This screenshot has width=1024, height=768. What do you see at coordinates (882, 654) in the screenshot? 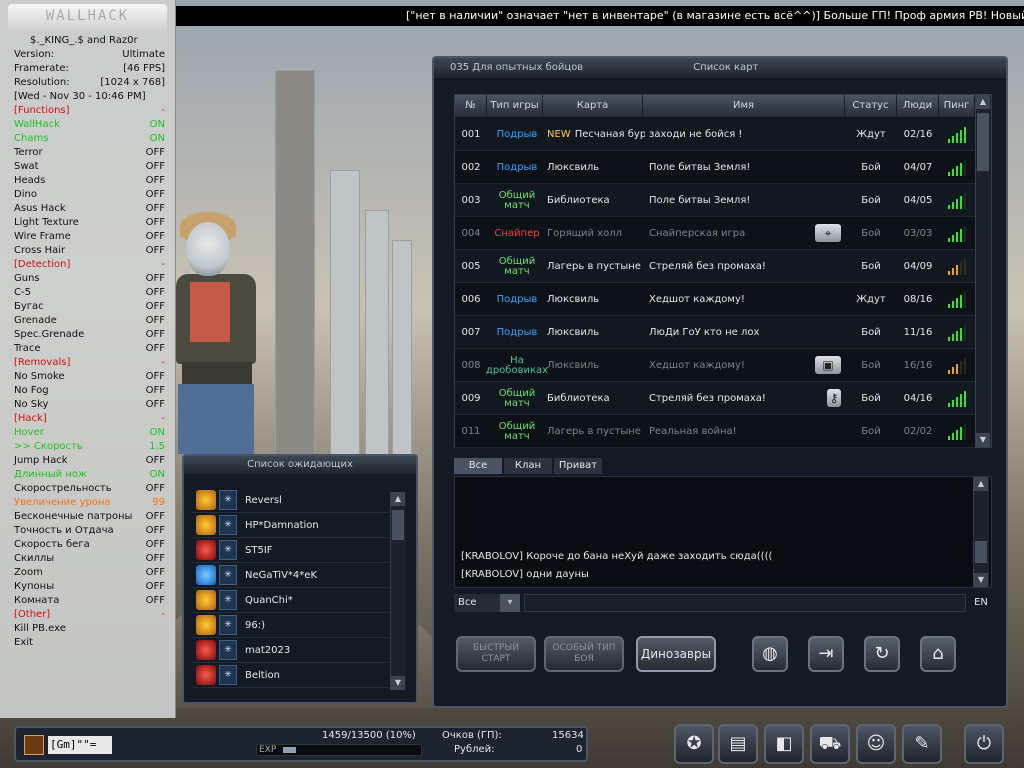
I see `refresh-icon: ↻` at bounding box center [882, 654].